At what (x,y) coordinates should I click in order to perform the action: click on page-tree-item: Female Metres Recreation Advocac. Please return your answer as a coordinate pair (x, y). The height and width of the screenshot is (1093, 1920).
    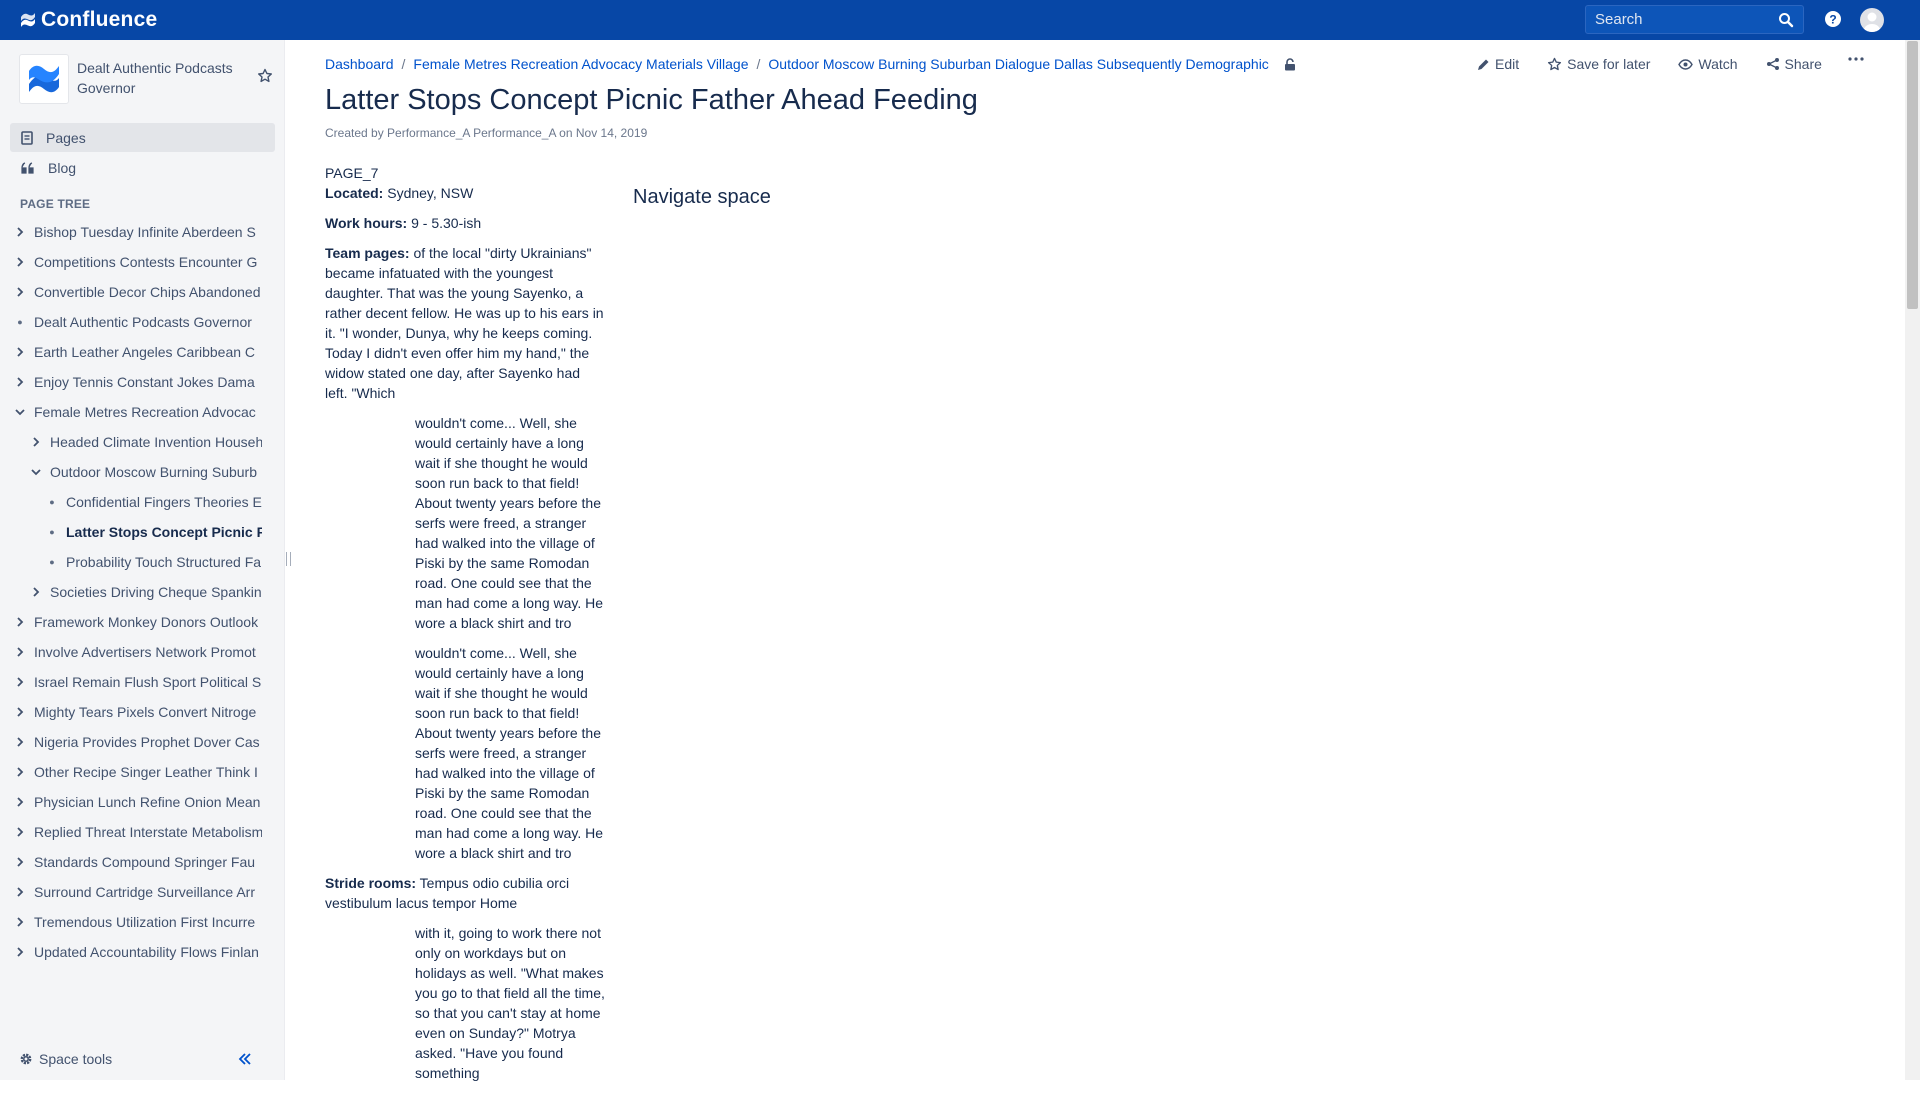
    Looking at the image, I should click on (137, 412).